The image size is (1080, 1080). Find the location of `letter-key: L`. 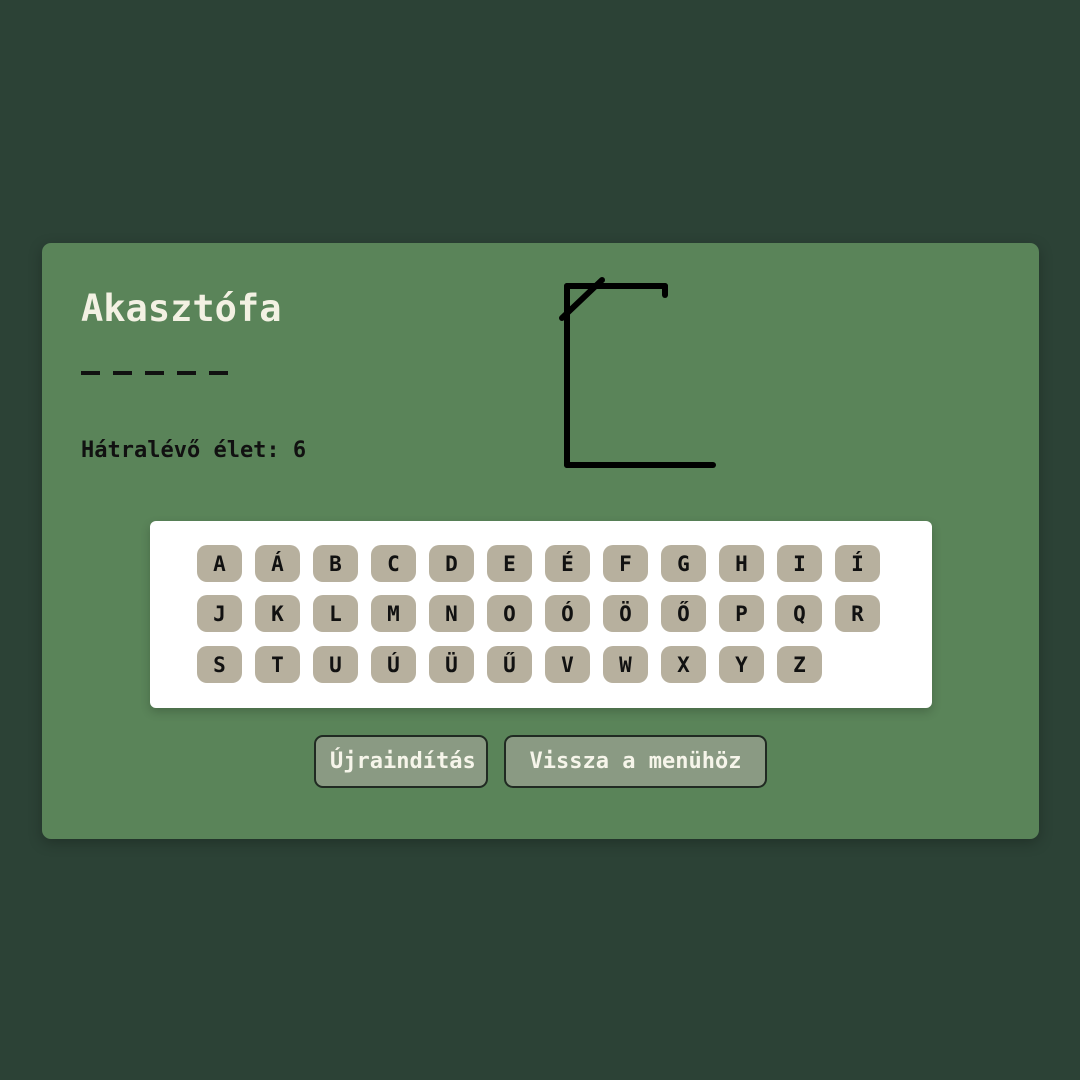

letter-key: L is located at coordinates (335, 613).